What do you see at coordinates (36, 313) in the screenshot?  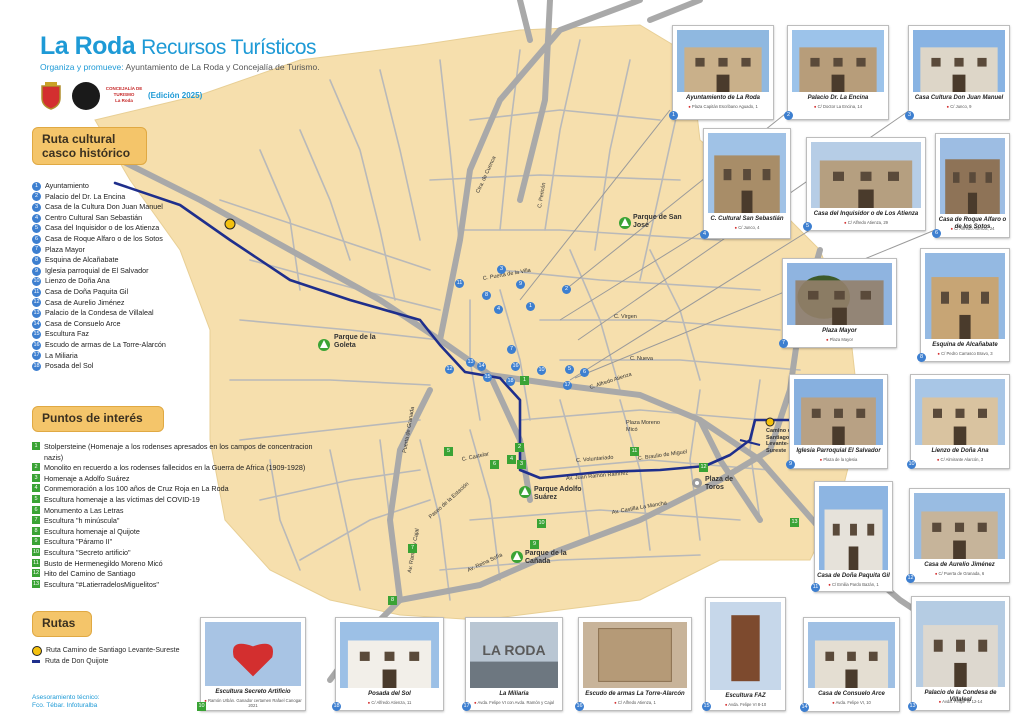 I see `ruta-number-badge: 13` at bounding box center [36, 313].